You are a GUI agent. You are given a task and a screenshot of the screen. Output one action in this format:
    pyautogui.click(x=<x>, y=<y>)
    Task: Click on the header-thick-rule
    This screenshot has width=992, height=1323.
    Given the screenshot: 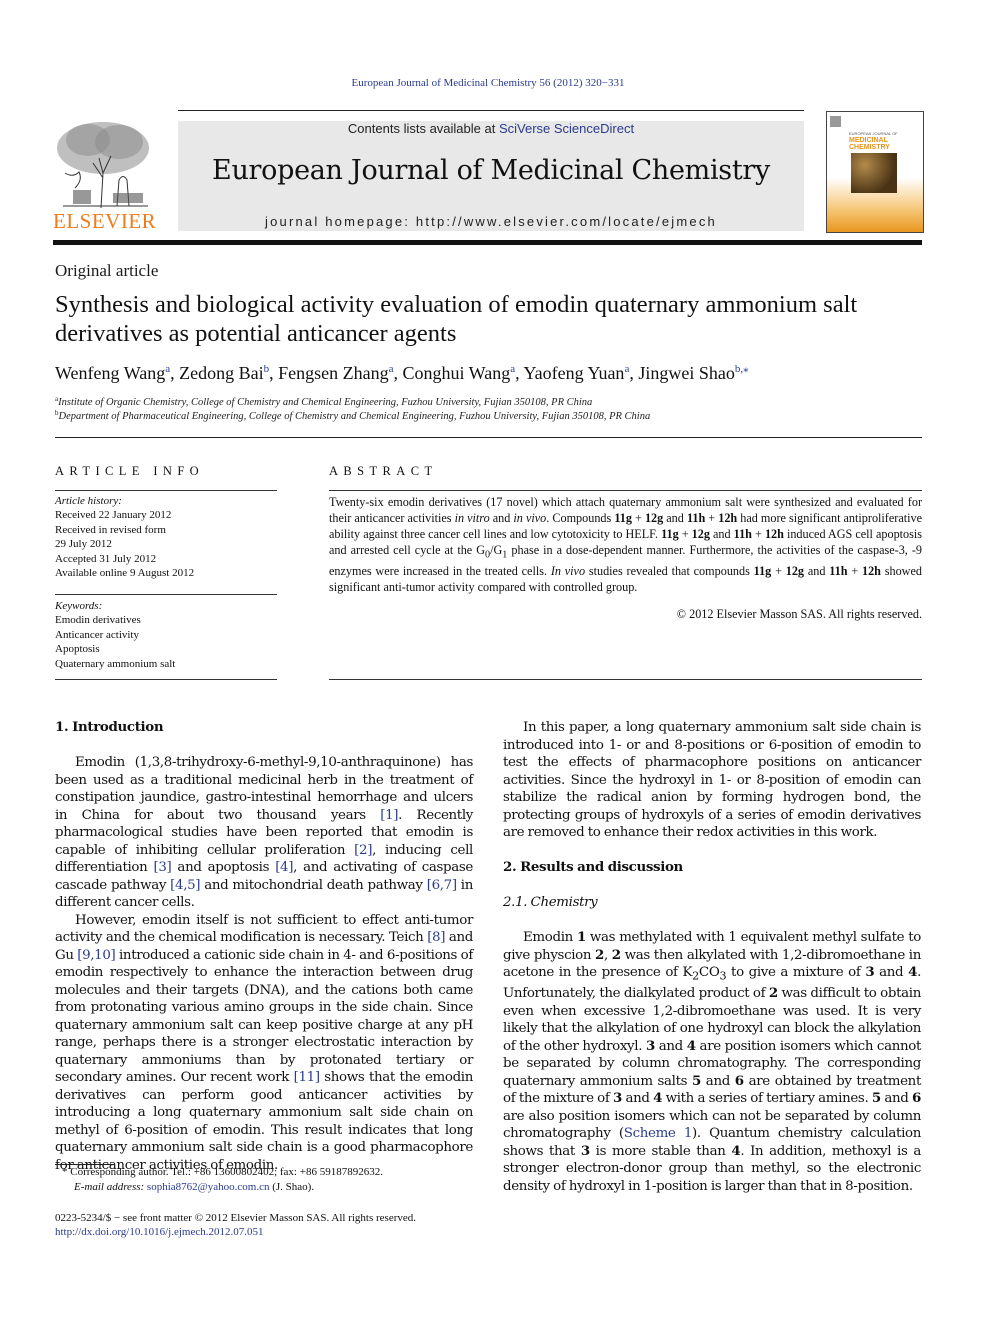 What is the action you would take?
    pyautogui.click(x=487, y=242)
    